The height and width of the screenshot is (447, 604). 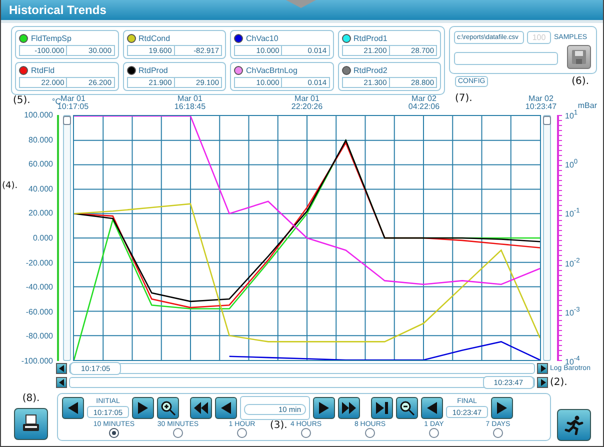 What do you see at coordinates (51, 38) in the screenshot?
I see `tag-name: FldTempSp` at bounding box center [51, 38].